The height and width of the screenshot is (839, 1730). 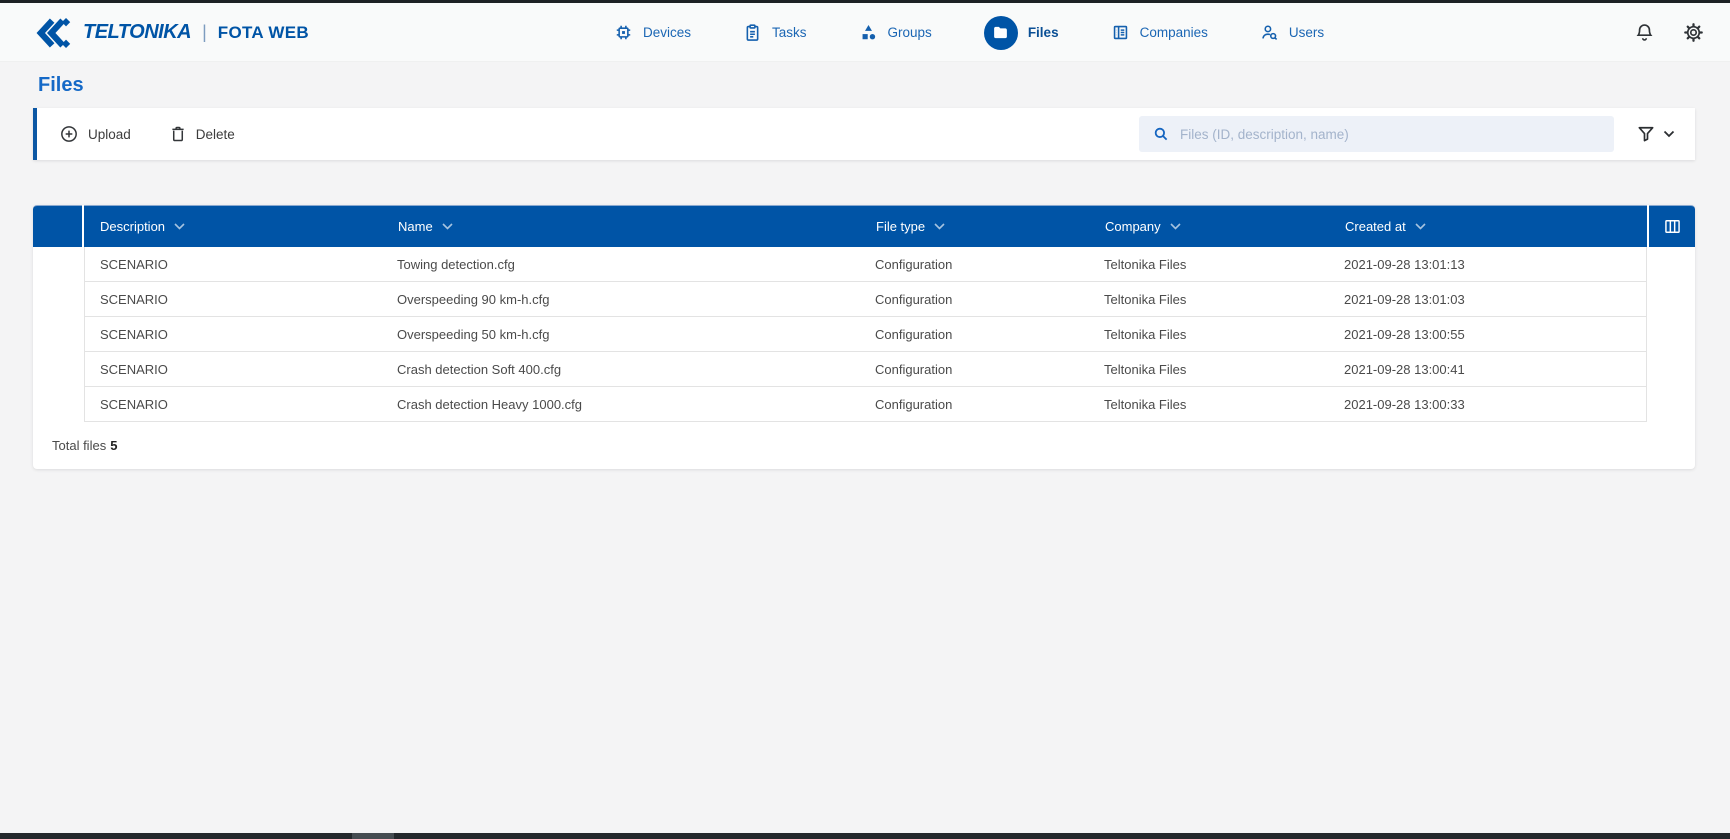 I want to click on cell-created-at: 2021-09-28 13:00:33, so click(x=1404, y=404).